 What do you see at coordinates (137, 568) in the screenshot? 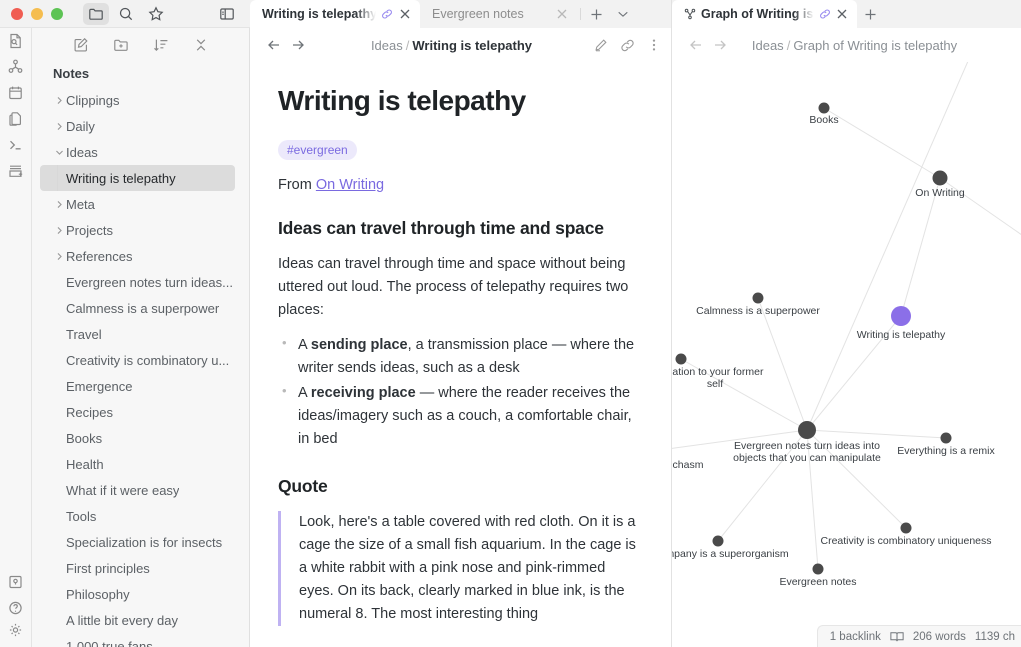
I see `tree-item-first-principles: First principles` at bounding box center [137, 568].